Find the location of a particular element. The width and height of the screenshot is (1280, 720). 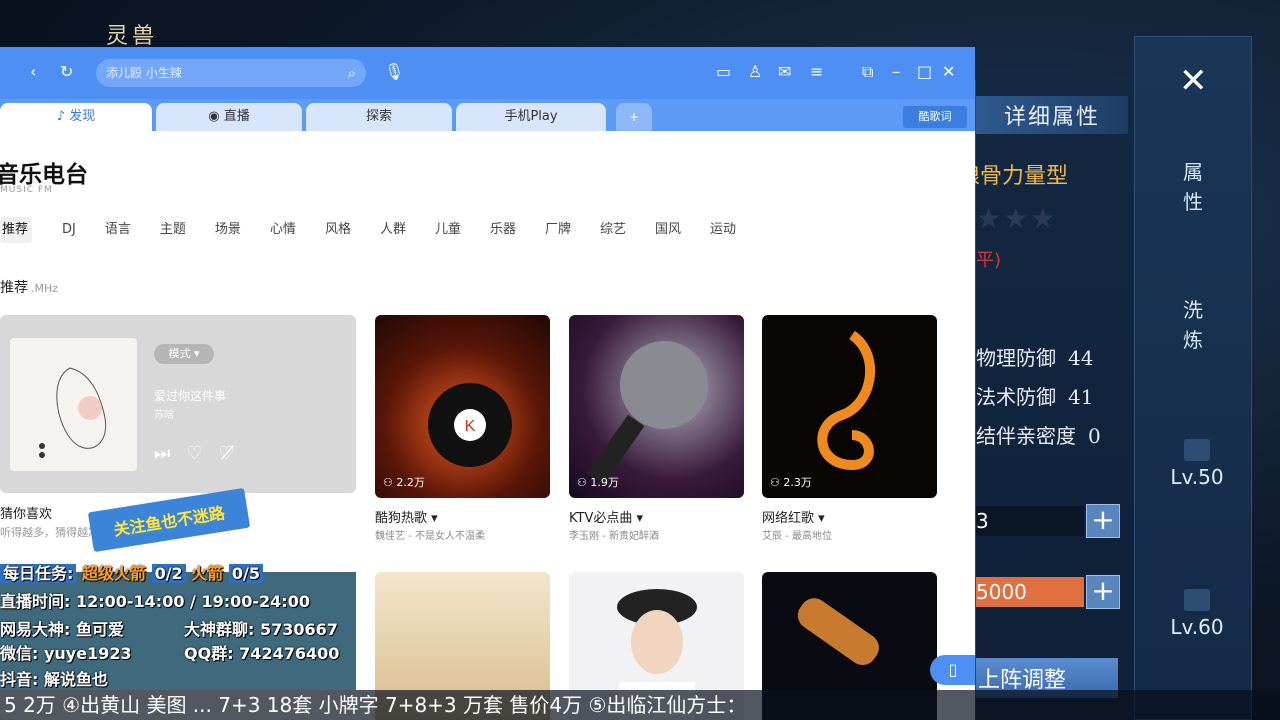

nav-level-60: Lv.60 is located at coordinates (1197, 614).